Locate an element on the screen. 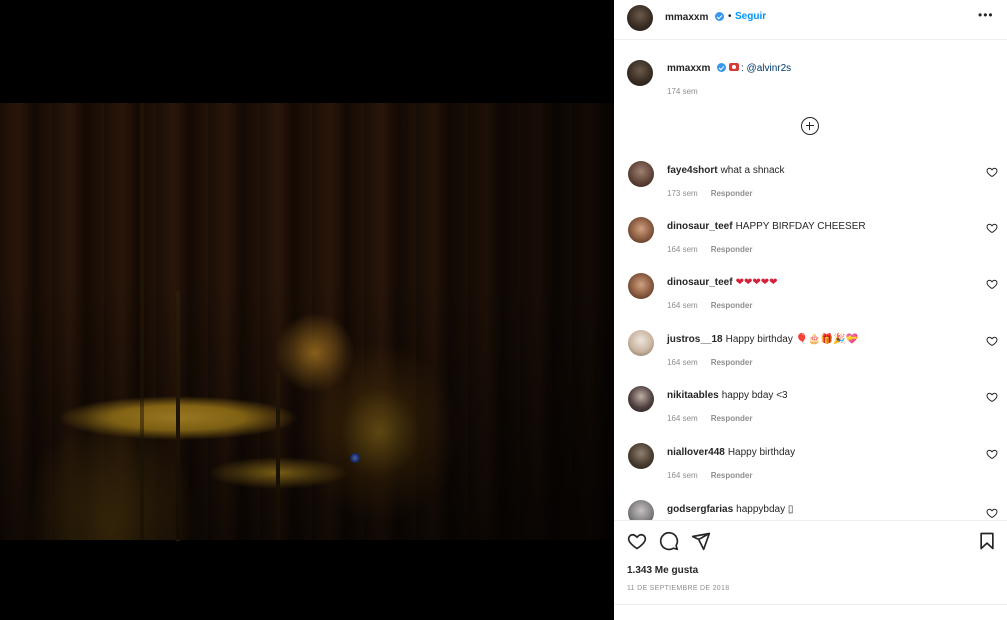 The image size is (1007, 620). author-username: mmaxxm is located at coordinates (686, 17).